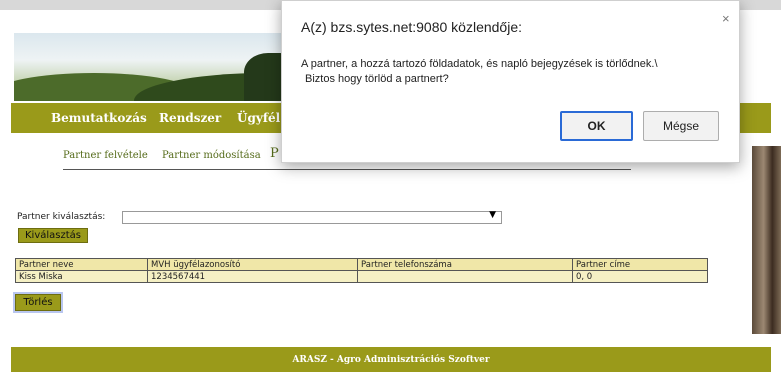 The width and height of the screenshot is (781, 372). Describe the element at coordinates (492, 215) in the screenshot. I see `dropdown-arrow-icon: ▼` at that location.